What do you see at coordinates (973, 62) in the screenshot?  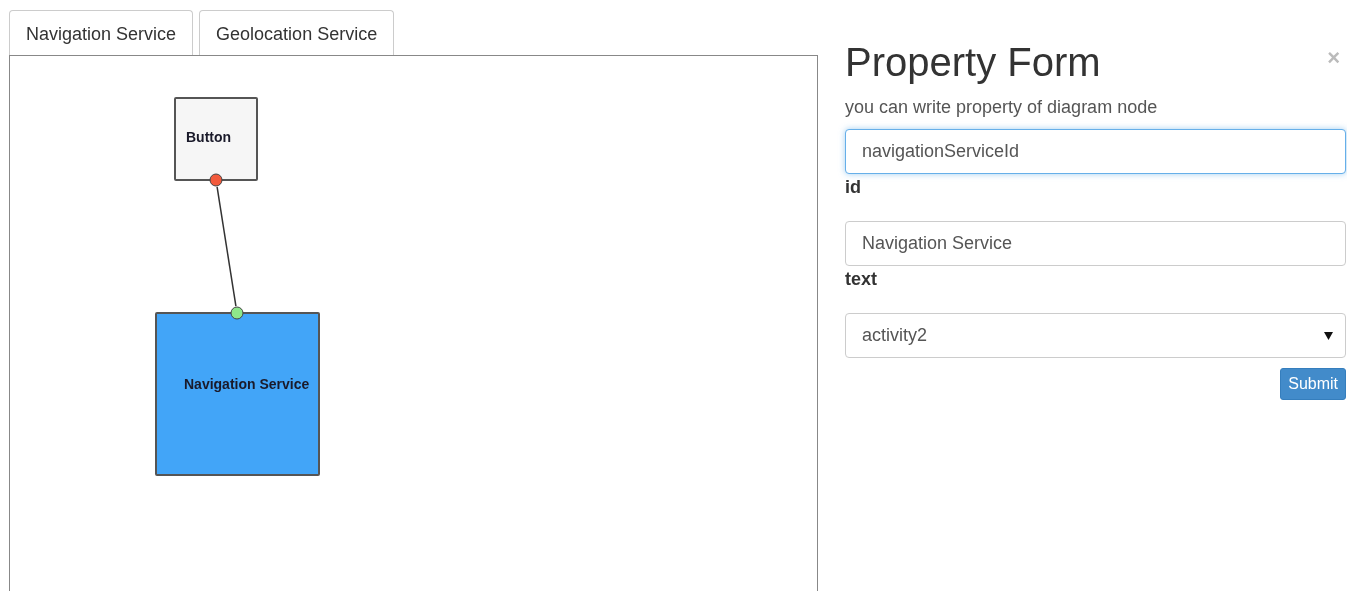 I see `form-title: Property Form` at bounding box center [973, 62].